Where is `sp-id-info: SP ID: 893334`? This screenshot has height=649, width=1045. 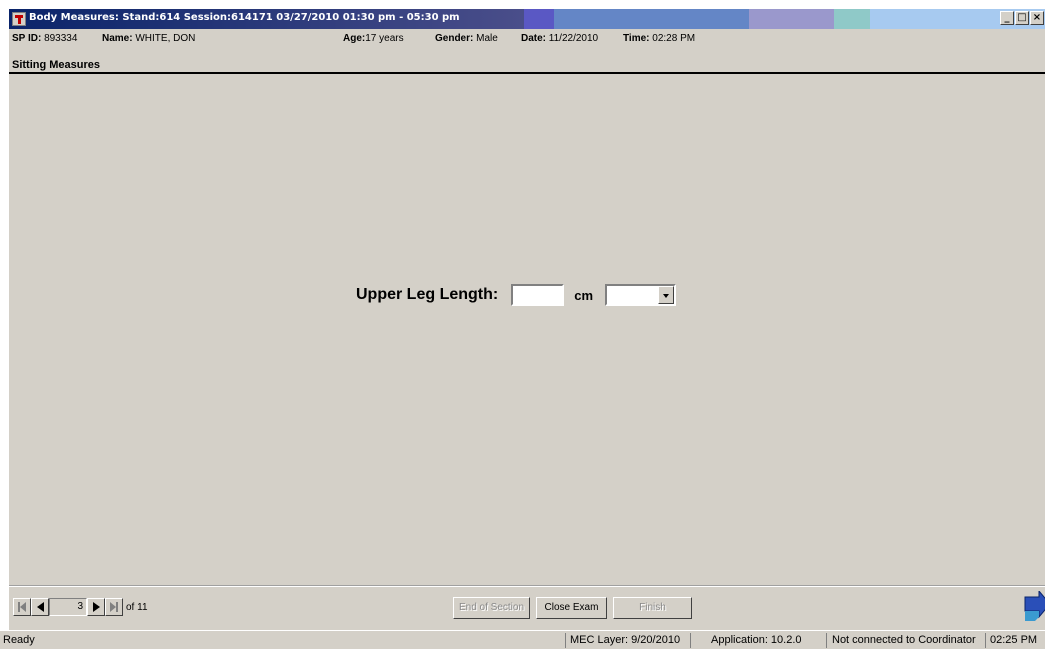 sp-id-info: SP ID: 893334 is located at coordinates (44, 38).